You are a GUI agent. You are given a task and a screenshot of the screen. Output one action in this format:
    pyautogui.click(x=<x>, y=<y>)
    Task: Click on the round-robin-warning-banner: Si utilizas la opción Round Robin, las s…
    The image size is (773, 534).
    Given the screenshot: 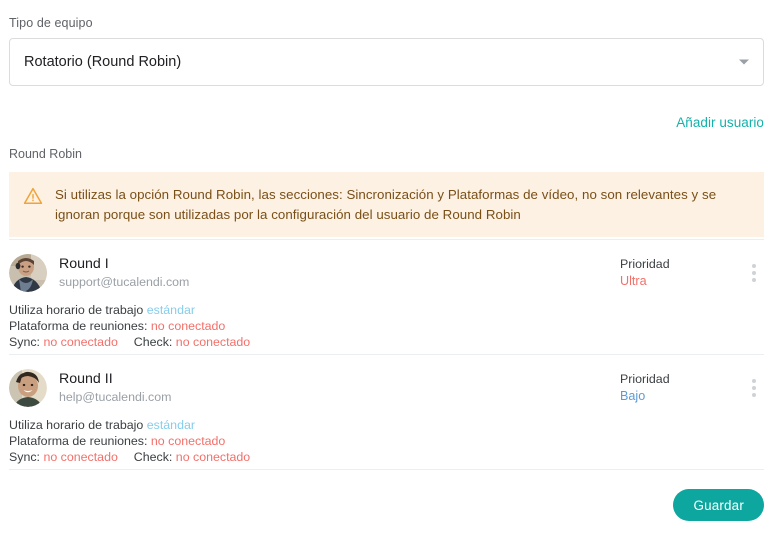 What is the action you would take?
    pyautogui.click(x=386, y=204)
    